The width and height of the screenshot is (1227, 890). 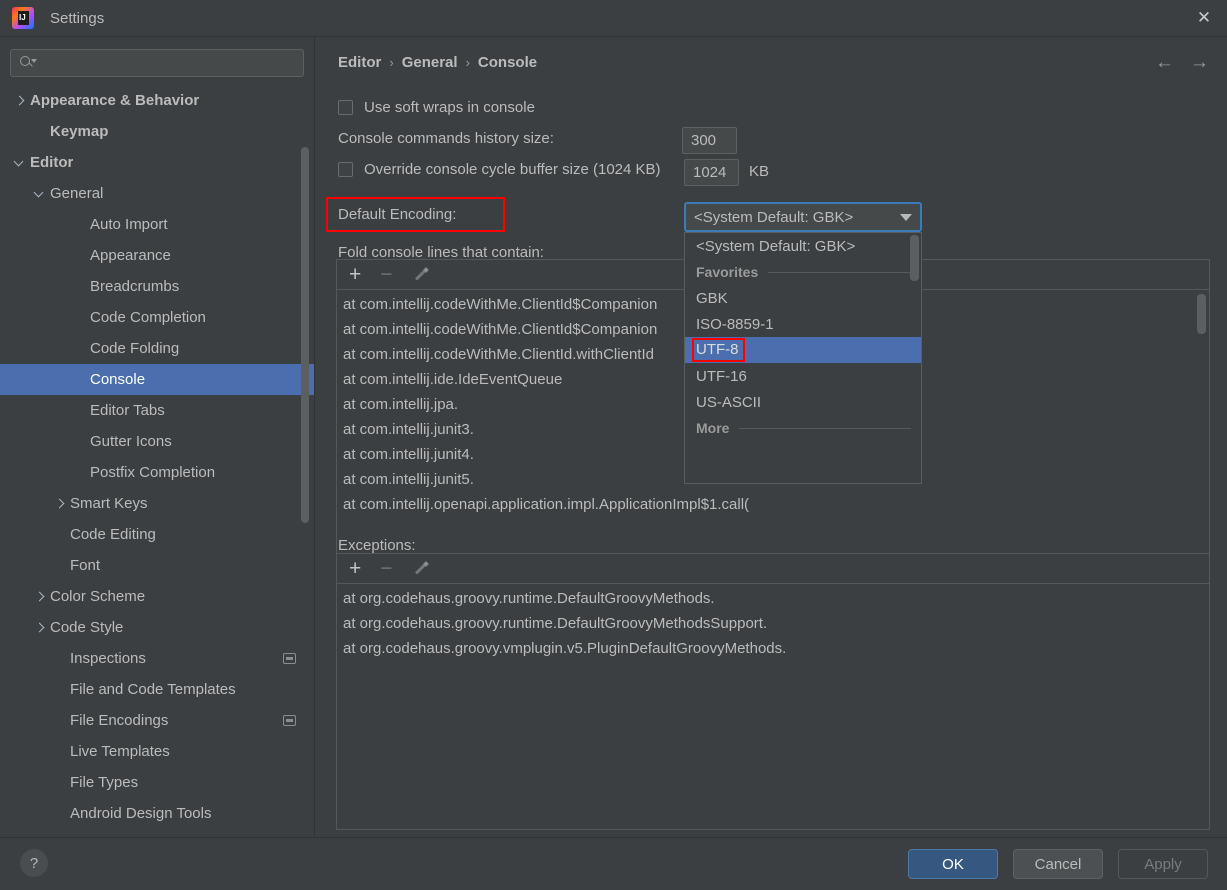 I want to click on sidebar-item-label: Appearance & Behavior, so click(x=115, y=100).